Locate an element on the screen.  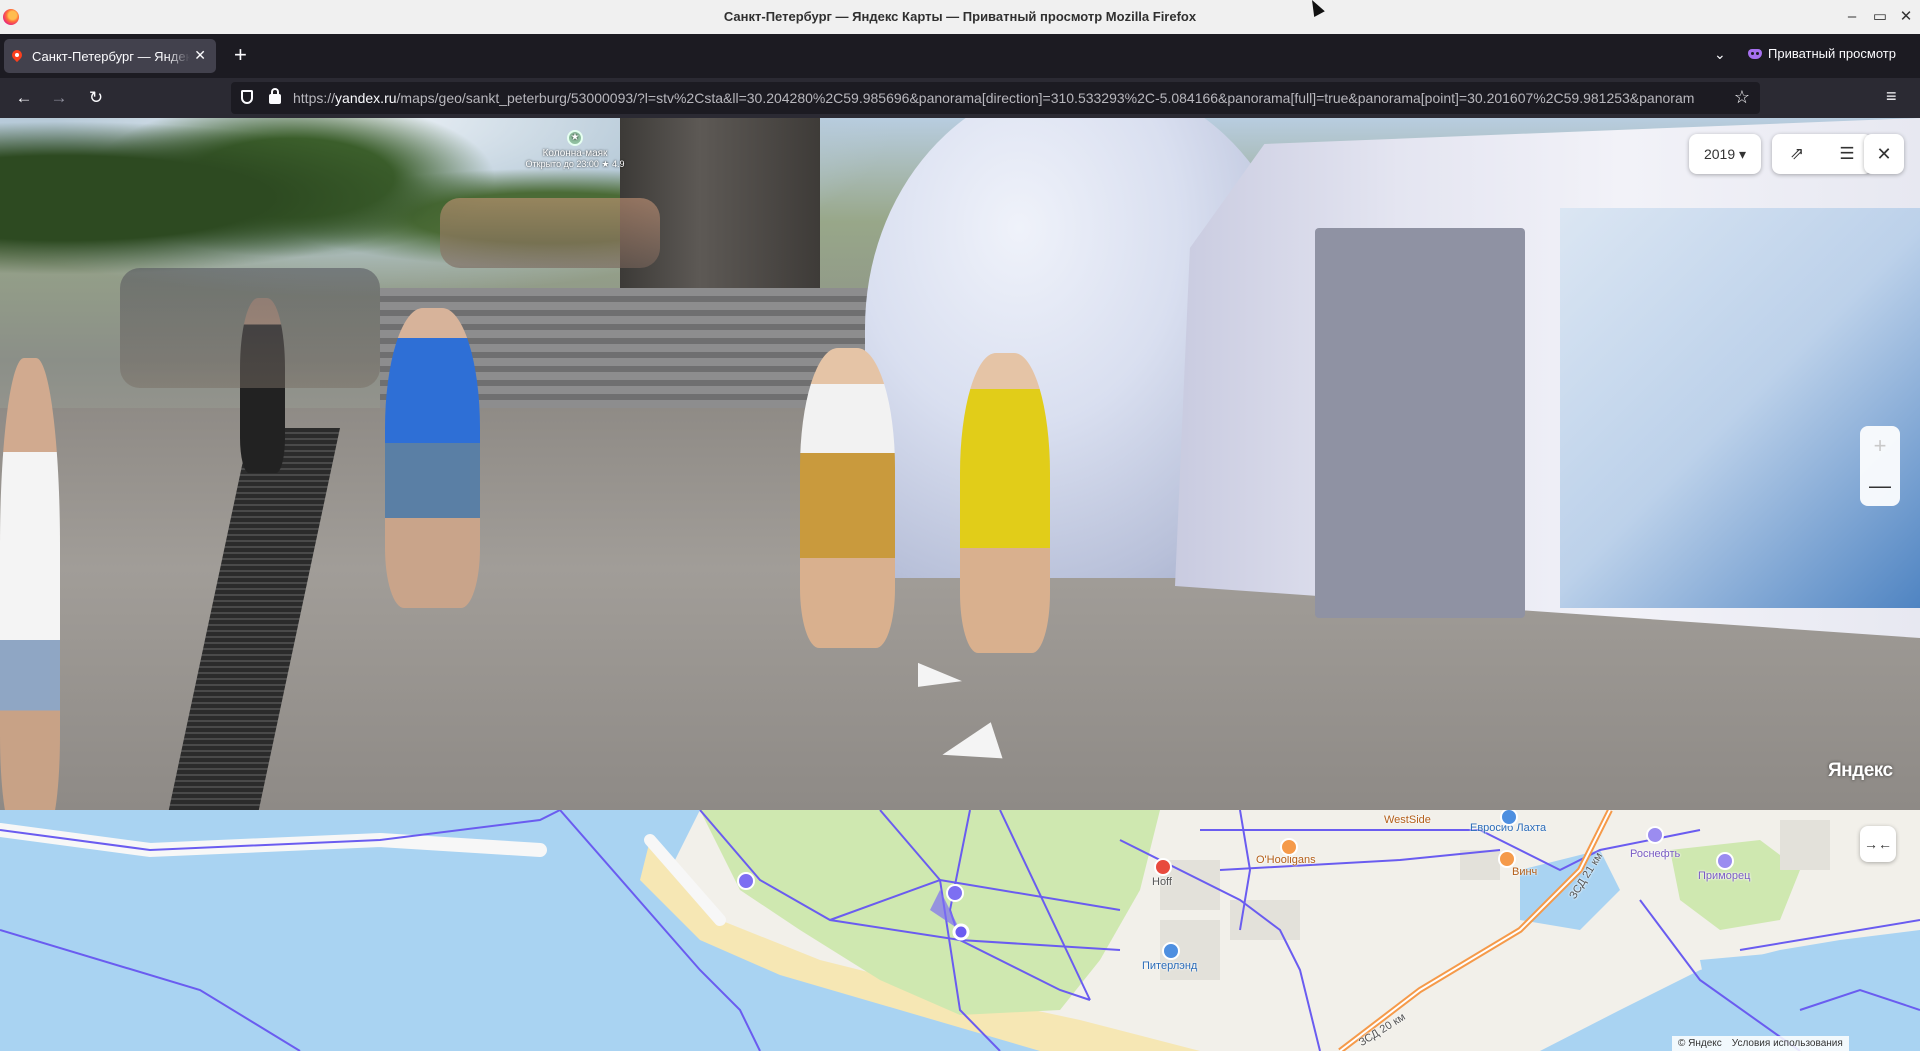
forward-button: → is located at coordinates (59, 98).